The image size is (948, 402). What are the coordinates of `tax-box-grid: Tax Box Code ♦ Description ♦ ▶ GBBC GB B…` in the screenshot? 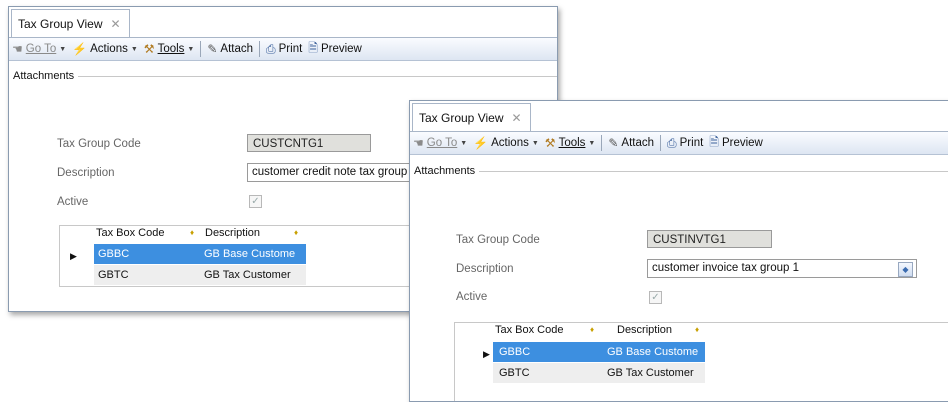 It's located at (701, 361).